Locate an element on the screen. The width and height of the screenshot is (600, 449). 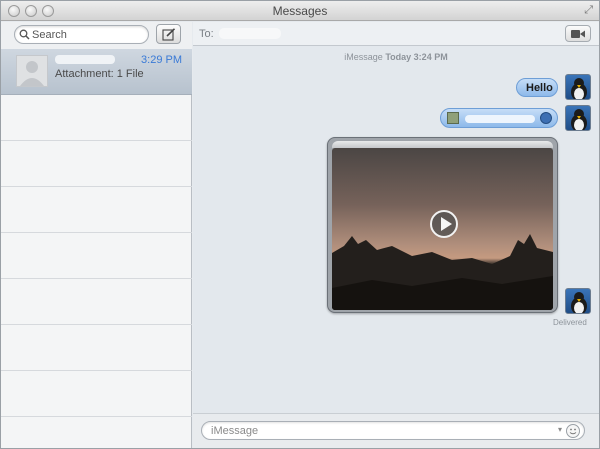
video-thumbnail is located at coordinates (442, 229).